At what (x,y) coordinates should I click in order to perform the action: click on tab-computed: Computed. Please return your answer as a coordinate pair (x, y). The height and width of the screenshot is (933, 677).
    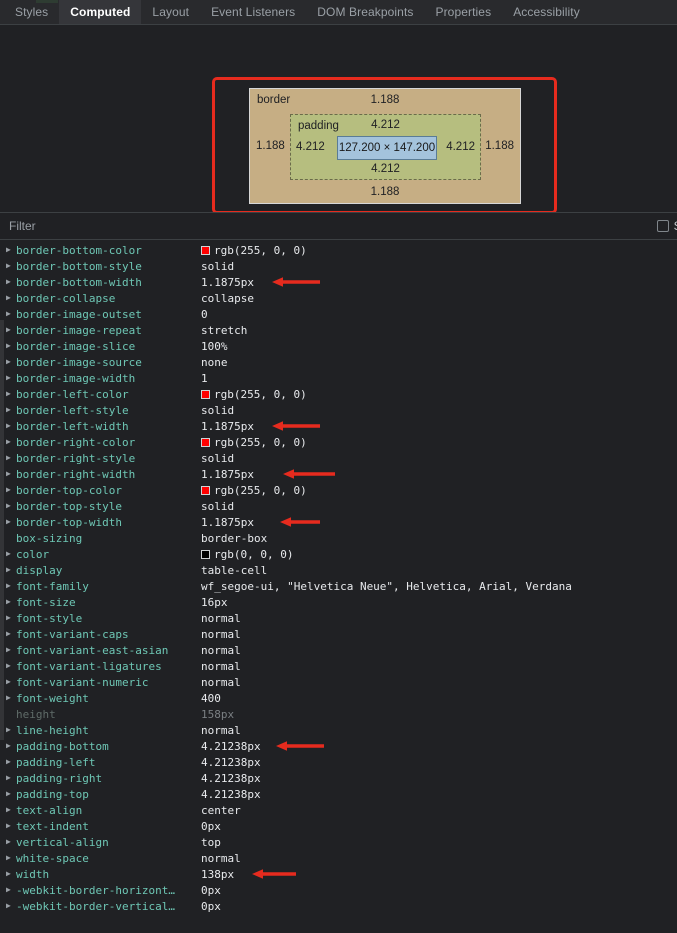
    Looking at the image, I should click on (100, 12).